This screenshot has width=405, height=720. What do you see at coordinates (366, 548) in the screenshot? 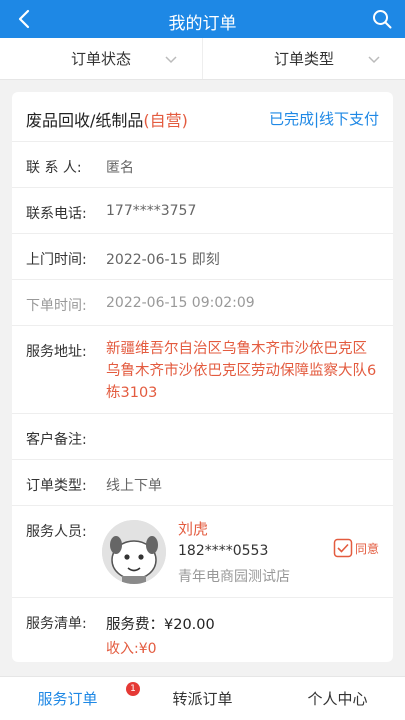
I see `agree-label: 同意` at bounding box center [366, 548].